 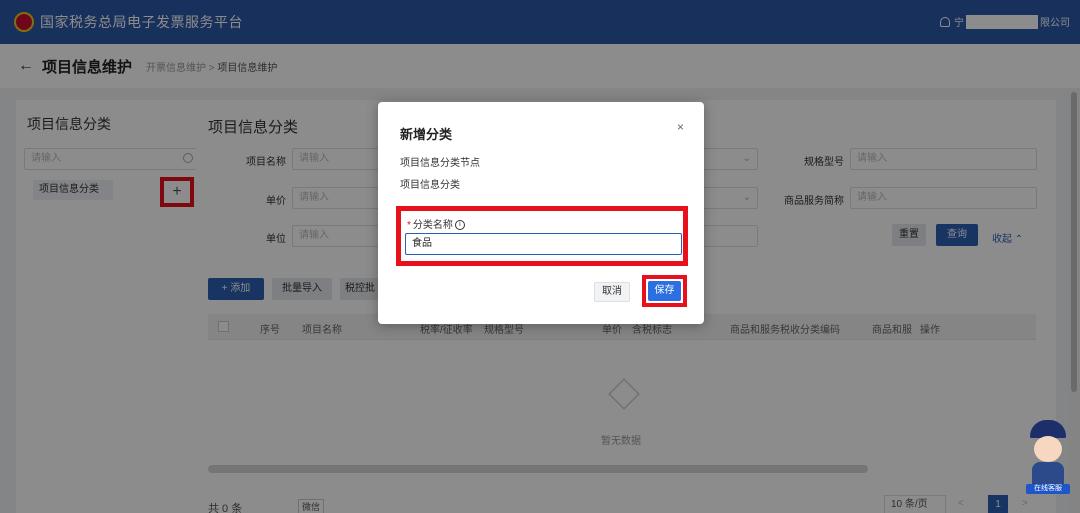 I want to click on save-button-highlight: 保存, so click(x=664, y=291).